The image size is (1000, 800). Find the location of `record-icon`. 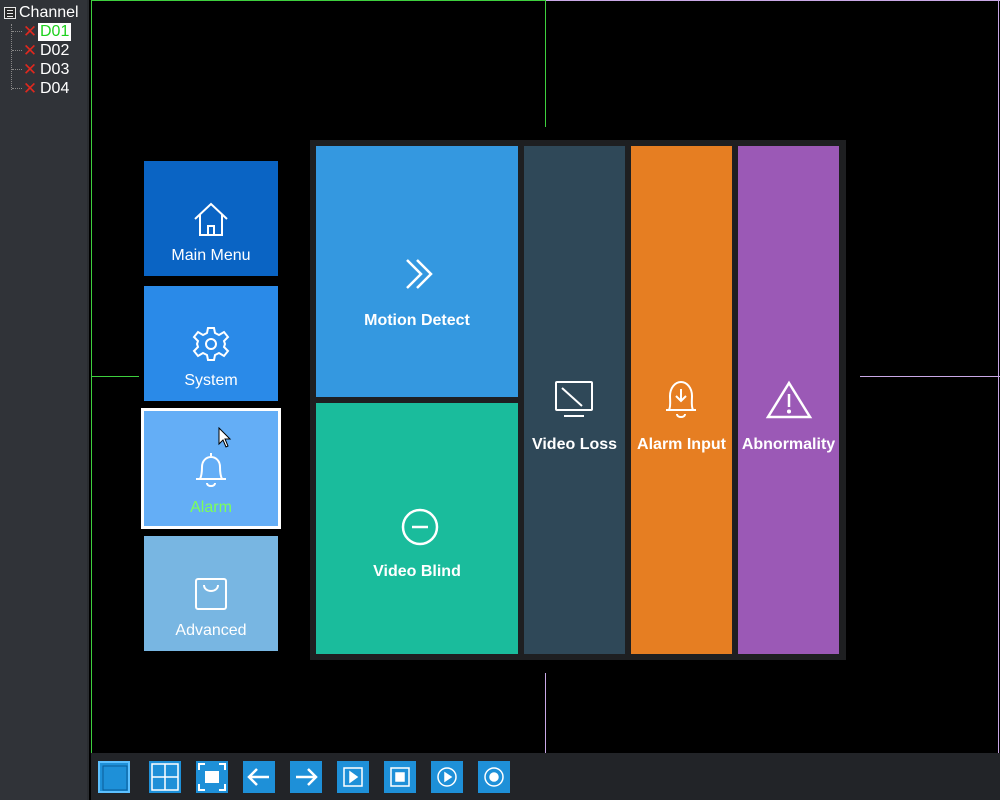

record-icon is located at coordinates (400, 777).